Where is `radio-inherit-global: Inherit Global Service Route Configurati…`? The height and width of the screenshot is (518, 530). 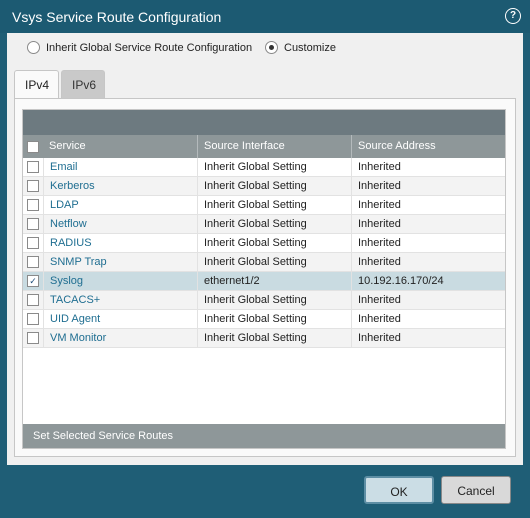 radio-inherit-global: Inherit Global Service Route Configurati… is located at coordinates (139, 49).